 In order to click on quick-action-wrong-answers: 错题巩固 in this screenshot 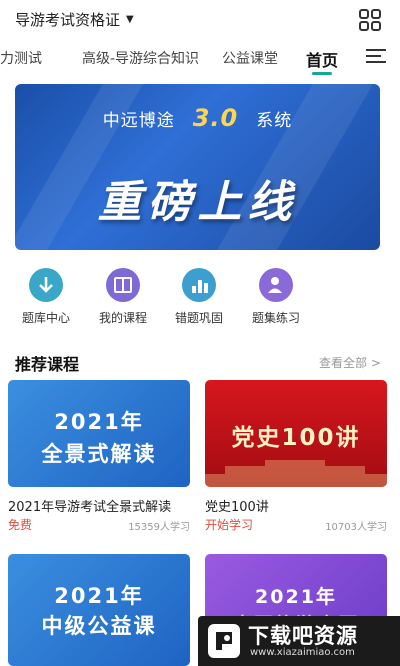, I will do `click(199, 297)`.